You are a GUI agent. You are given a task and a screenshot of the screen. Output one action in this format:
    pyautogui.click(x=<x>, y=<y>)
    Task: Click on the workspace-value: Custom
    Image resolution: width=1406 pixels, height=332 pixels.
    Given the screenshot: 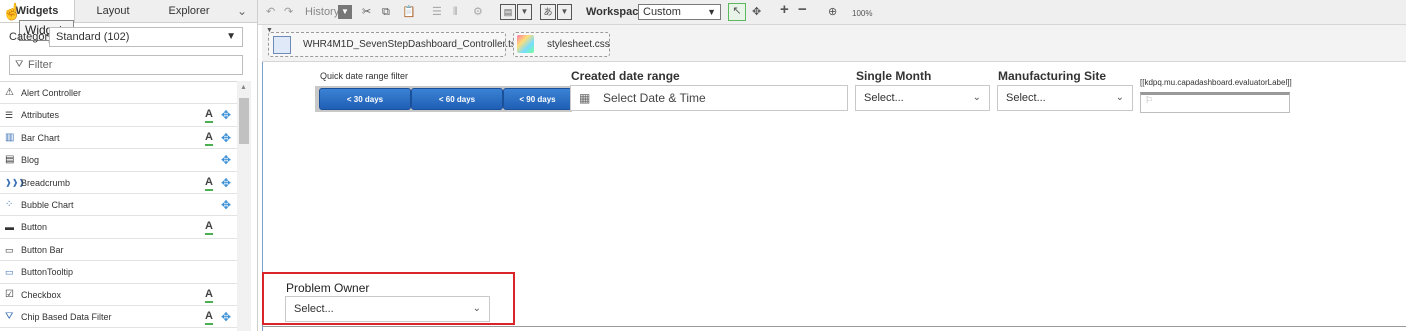 What is the action you would take?
    pyautogui.click(x=662, y=12)
    